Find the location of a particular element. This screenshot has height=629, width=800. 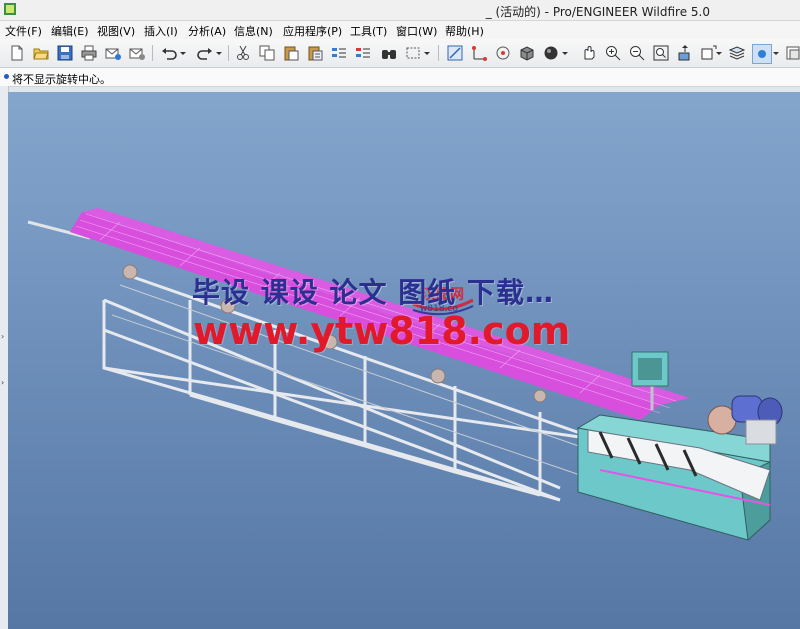

zoom-out-icon is located at coordinates (637, 53).